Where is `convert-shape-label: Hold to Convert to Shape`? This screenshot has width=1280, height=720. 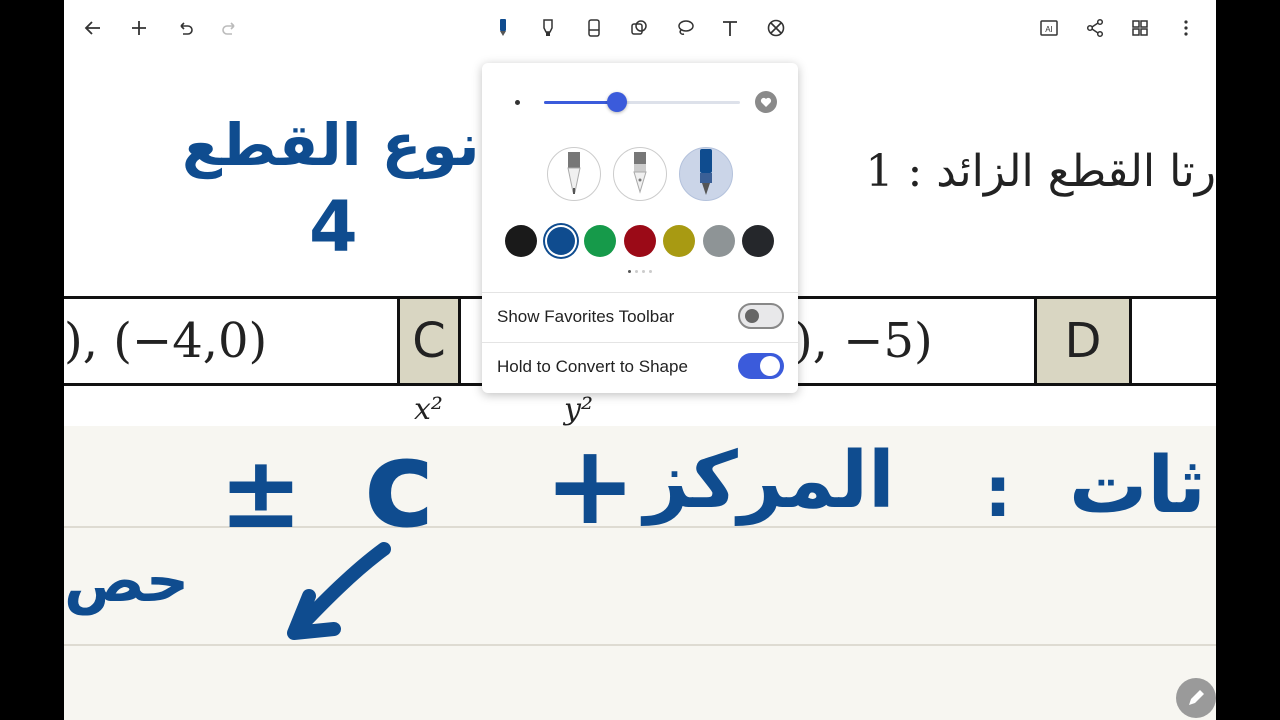 convert-shape-label: Hold to Convert to Shape is located at coordinates (592, 366).